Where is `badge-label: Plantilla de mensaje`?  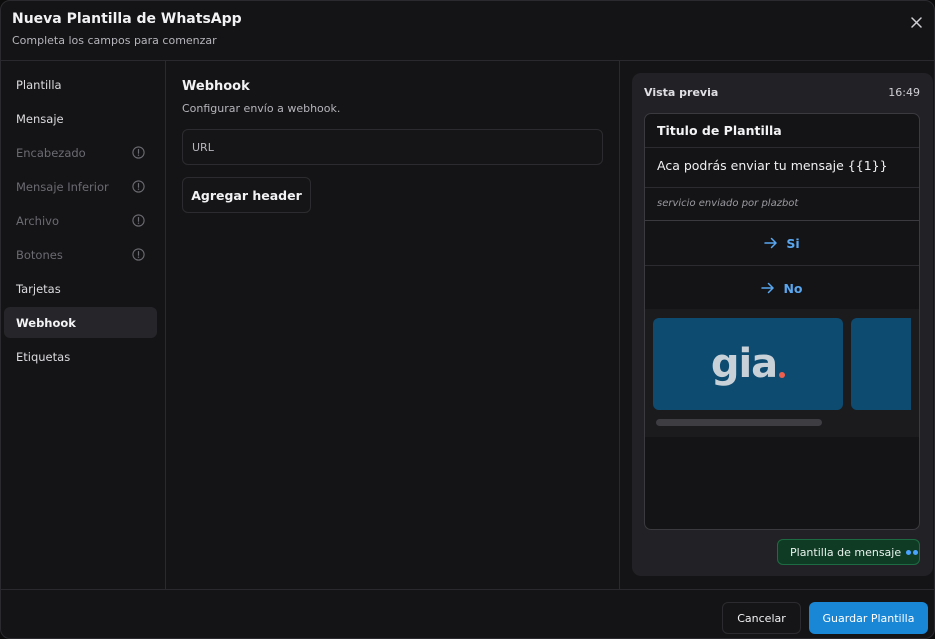
badge-label: Plantilla de mensaje is located at coordinates (846, 552).